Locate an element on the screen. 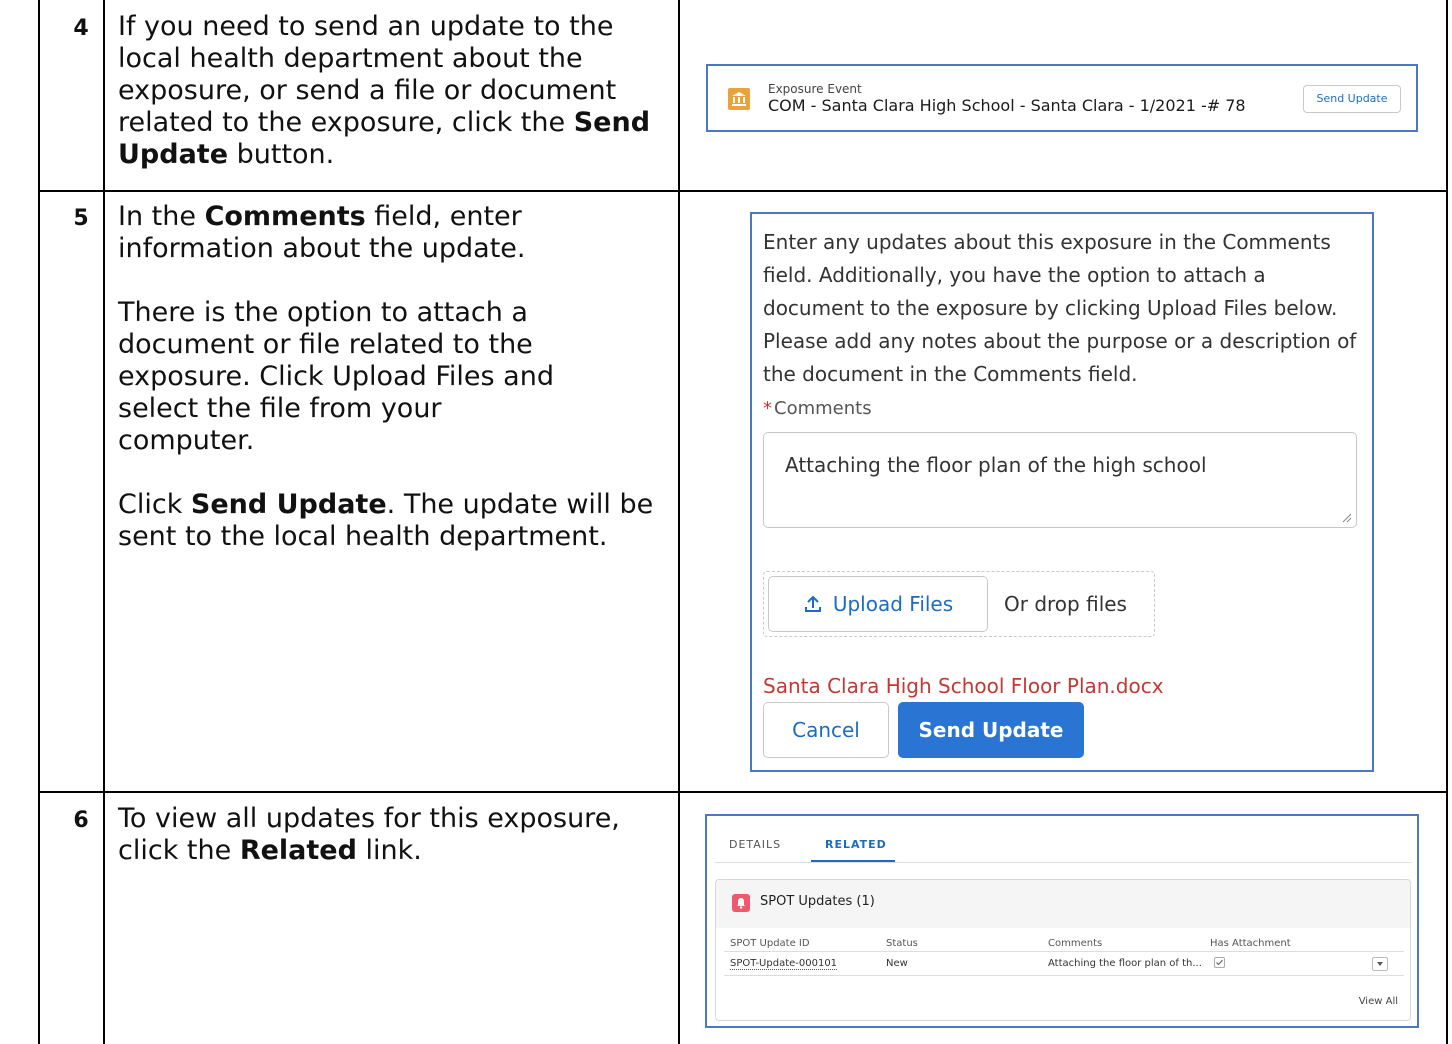  step-text-bold: Comments is located at coordinates (285, 216).